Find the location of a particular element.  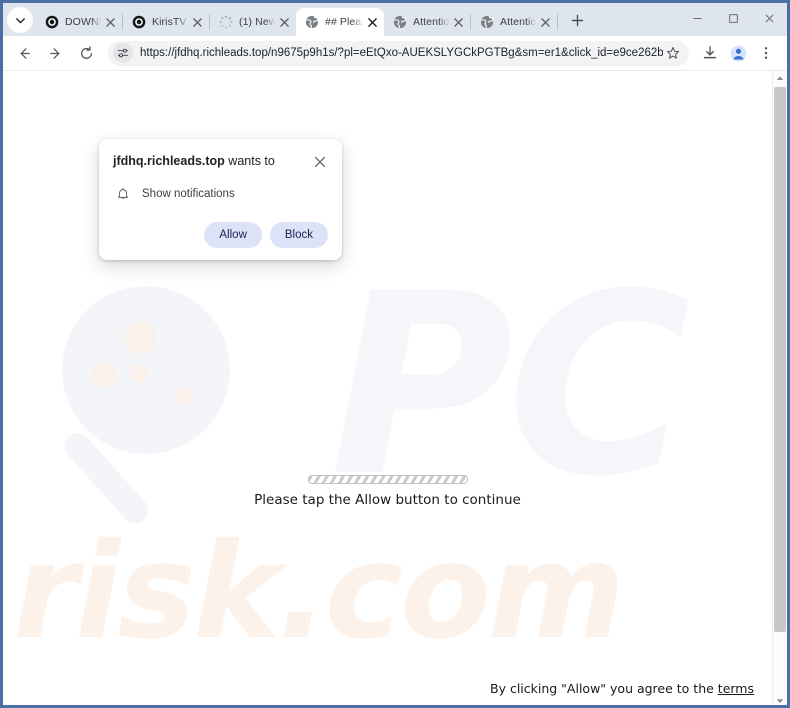

dialog-origin: jfdhq.richleads.top is located at coordinates (169, 161).